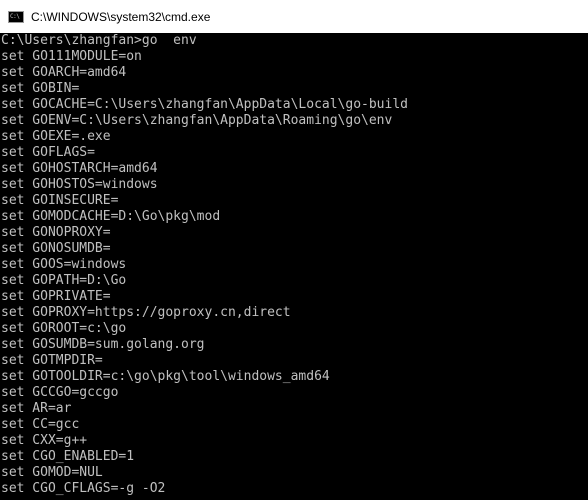 The height and width of the screenshot is (500, 588). What do you see at coordinates (83, 488) in the screenshot?
I see `env-line: set CGO_CFLAGS=-g -O2` at bounding box center [83, 488].